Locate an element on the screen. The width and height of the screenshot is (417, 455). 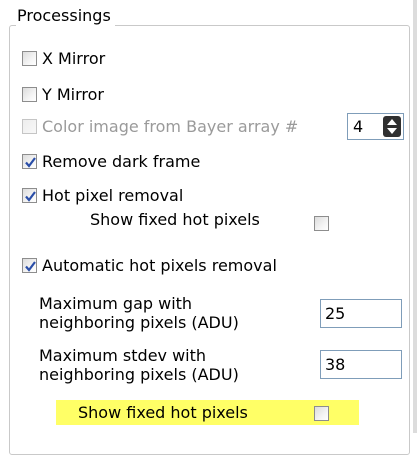
y-mirror-label: Y Mirror is located at coordinates (73, 94).